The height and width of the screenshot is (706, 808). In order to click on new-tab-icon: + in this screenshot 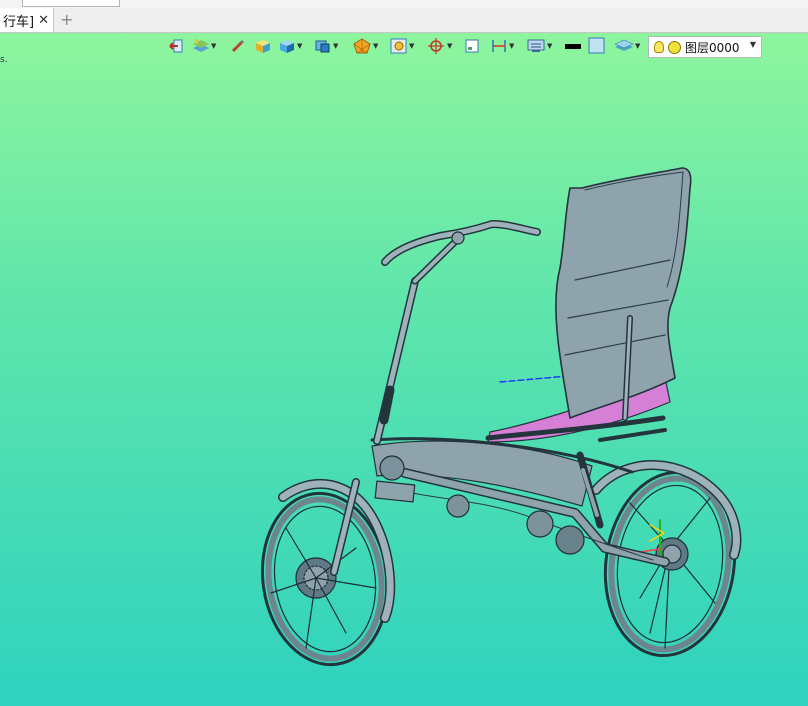, I will do `click(66, 19)`.